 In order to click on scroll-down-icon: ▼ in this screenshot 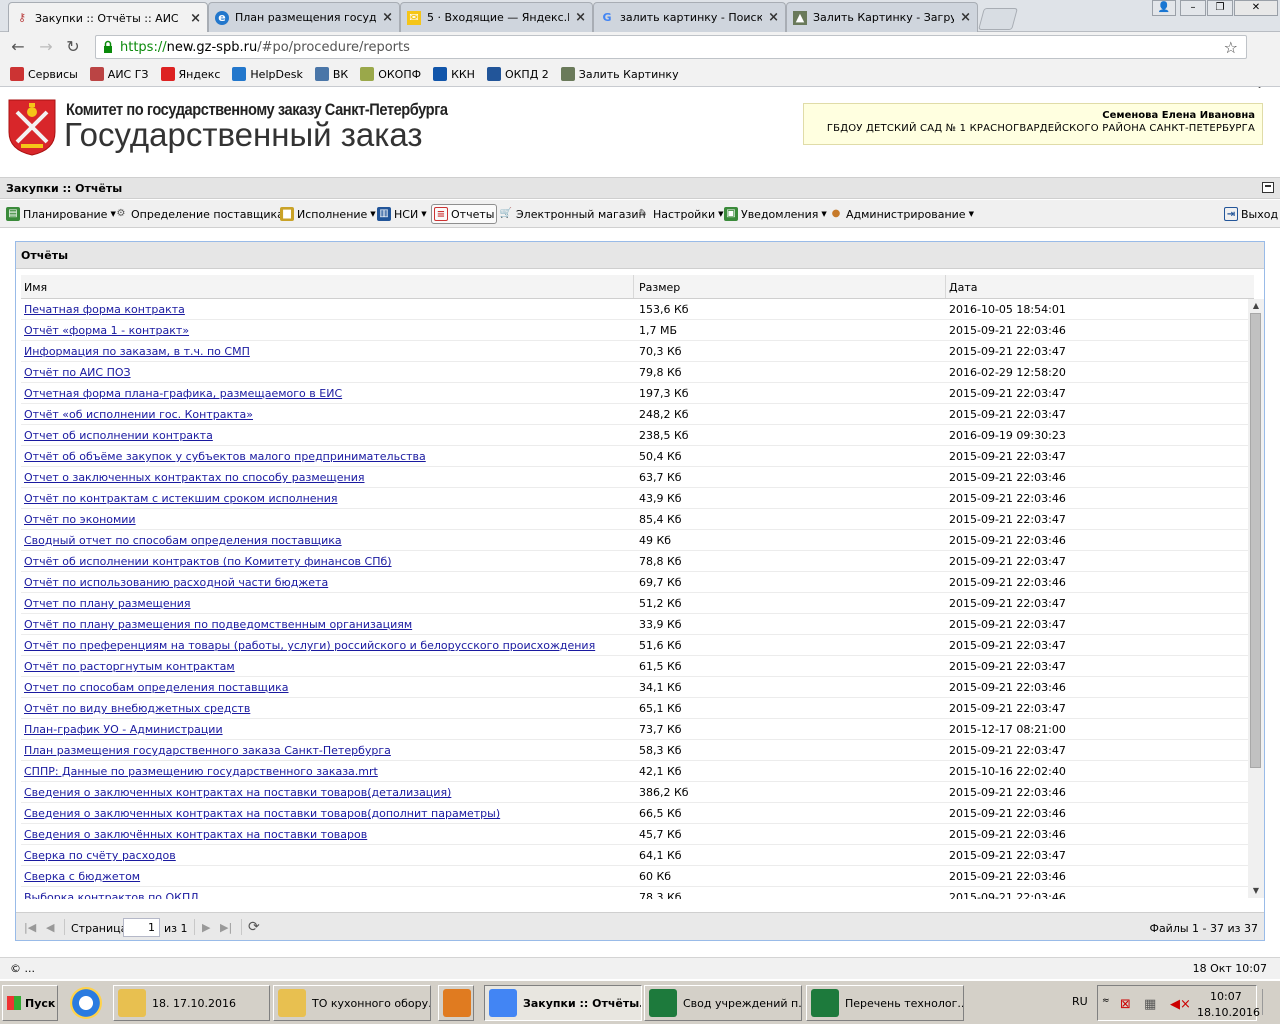, I will do `click(1256, 891)`.